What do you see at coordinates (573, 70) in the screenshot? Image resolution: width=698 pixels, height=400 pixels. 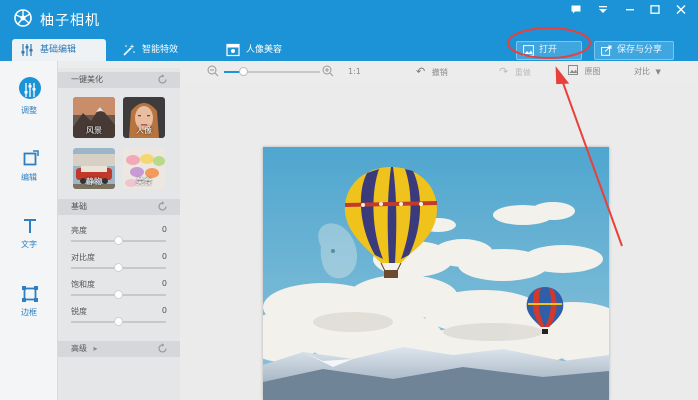 I see `original-image-icon` at bounding box center [573, 70].